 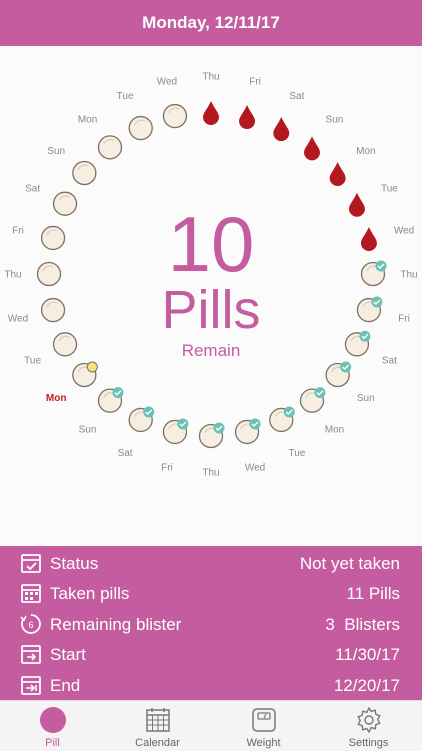 I want to click on remaining-count: 10, so click(x=211, y=244).